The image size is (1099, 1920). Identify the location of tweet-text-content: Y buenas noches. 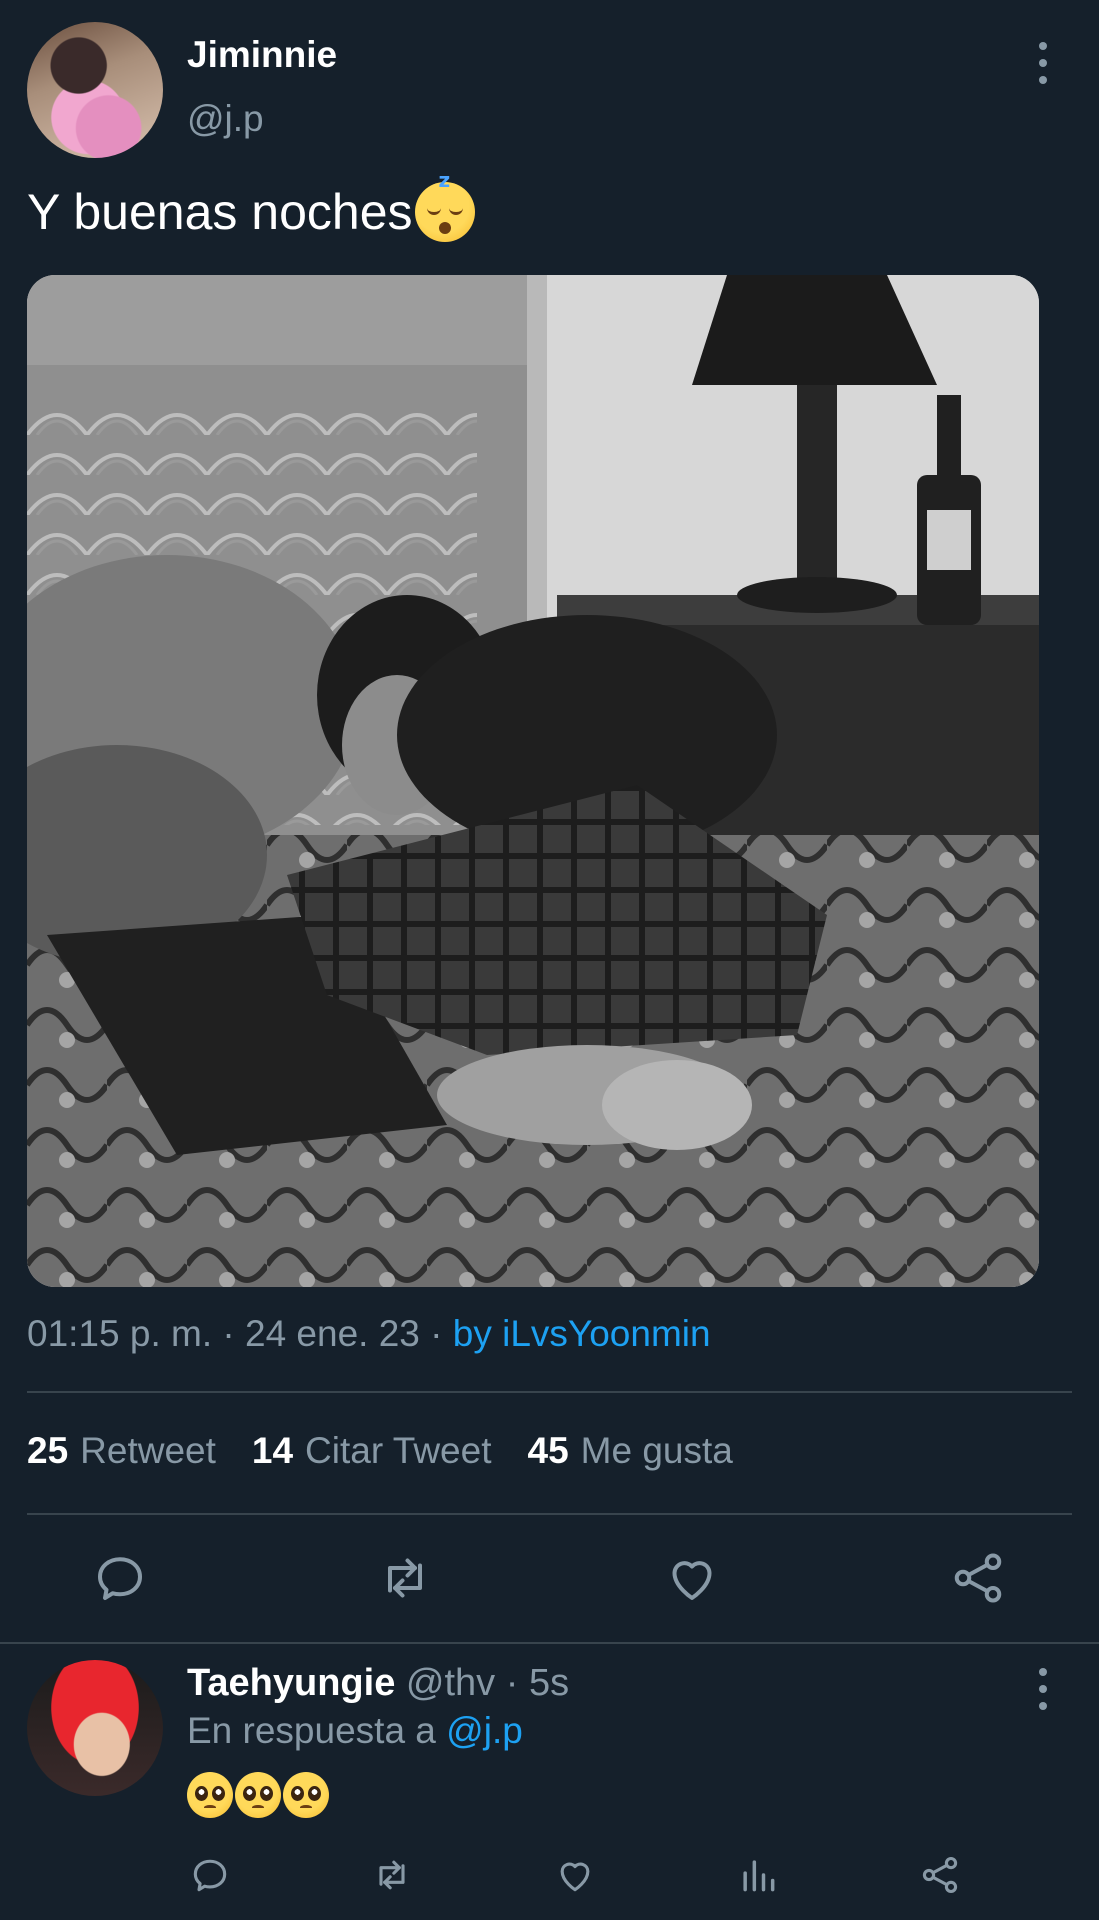
(220, 212).